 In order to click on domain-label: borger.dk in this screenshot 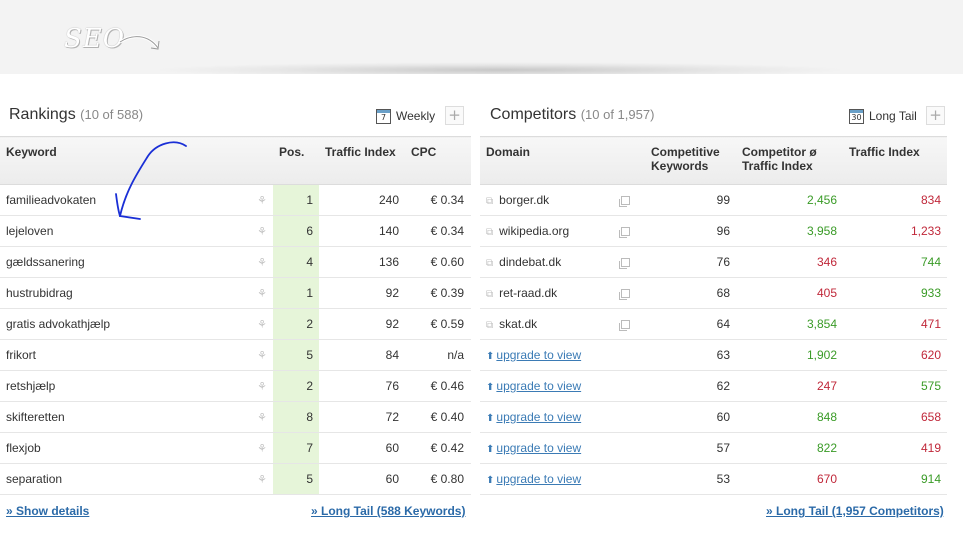, I will do `click(541, 200)`.